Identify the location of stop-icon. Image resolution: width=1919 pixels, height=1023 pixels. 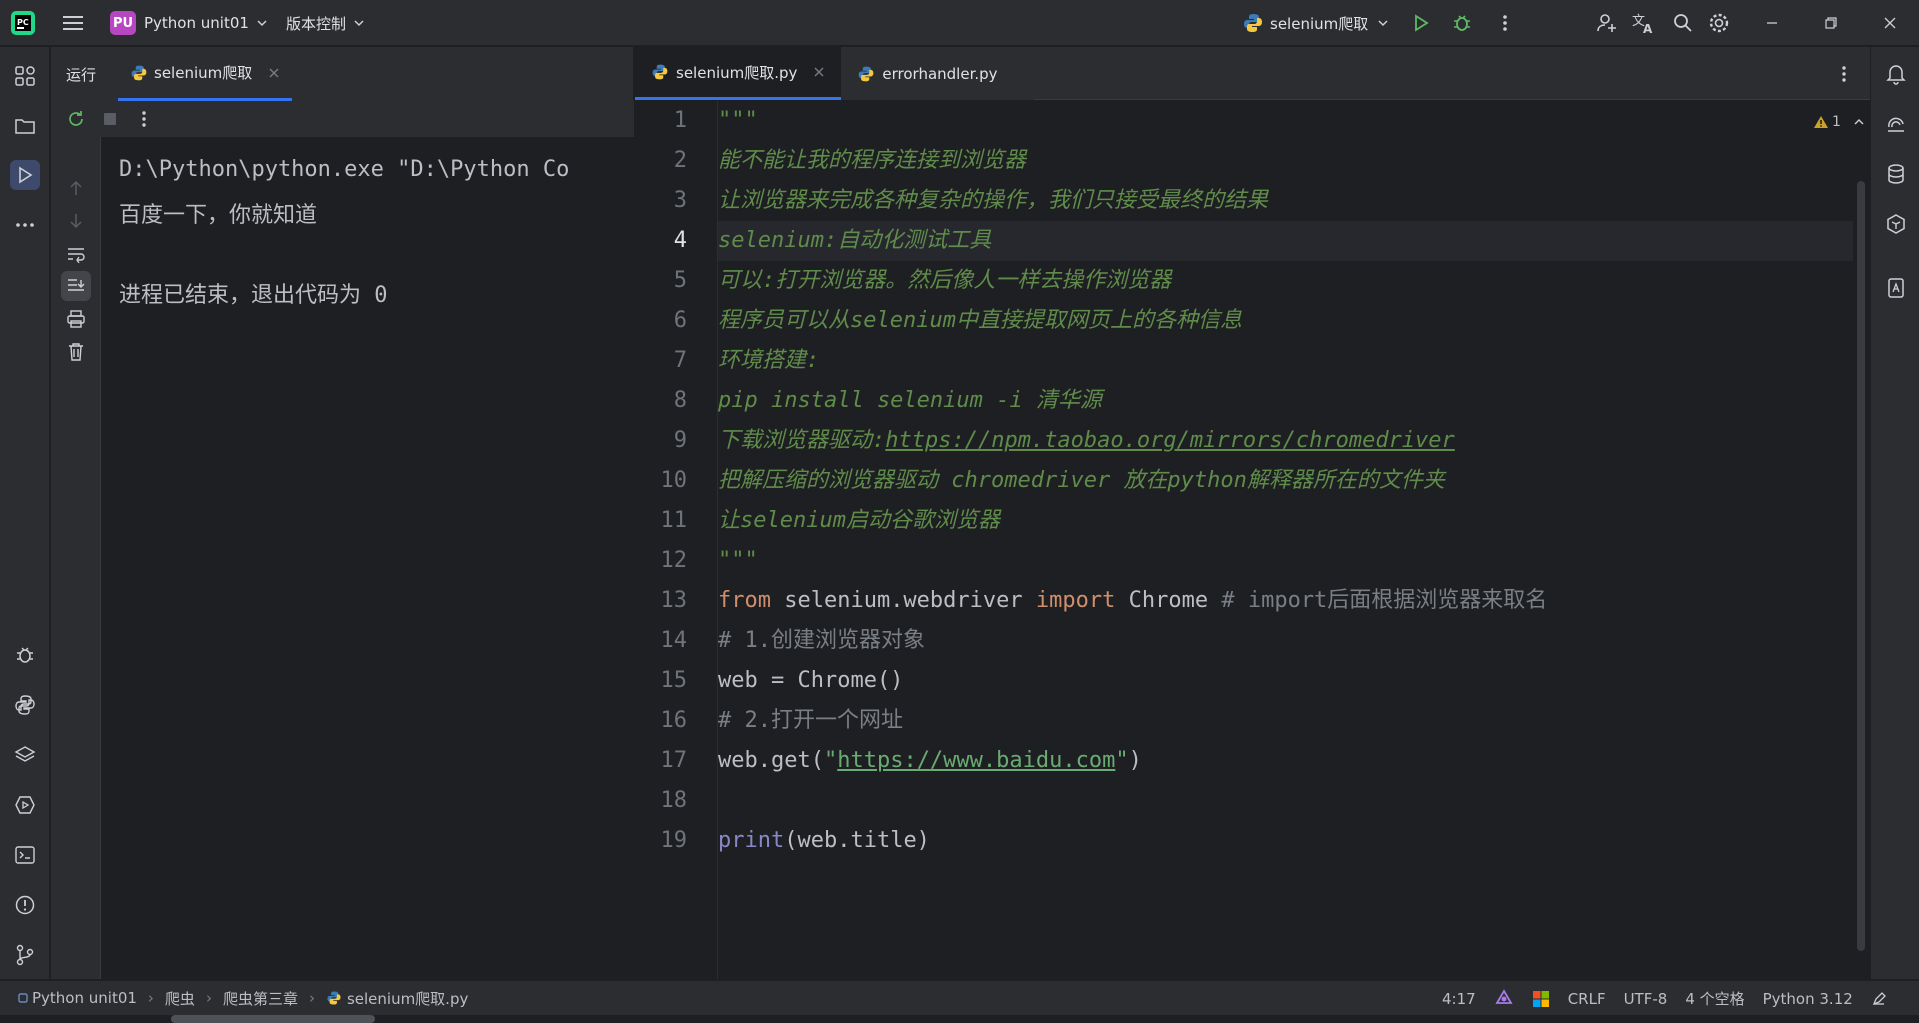
(110, 119).